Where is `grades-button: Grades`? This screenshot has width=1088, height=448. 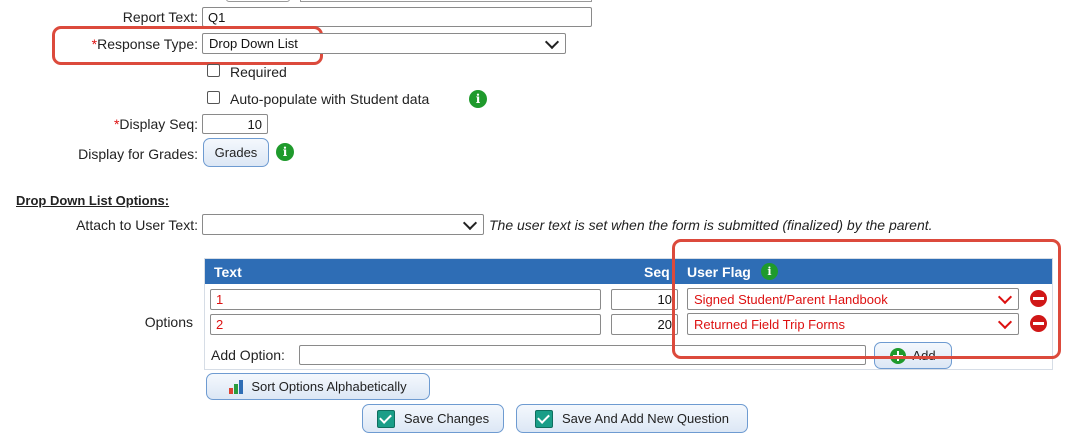 grades-button: Grades is located at coordinates (236, 152).